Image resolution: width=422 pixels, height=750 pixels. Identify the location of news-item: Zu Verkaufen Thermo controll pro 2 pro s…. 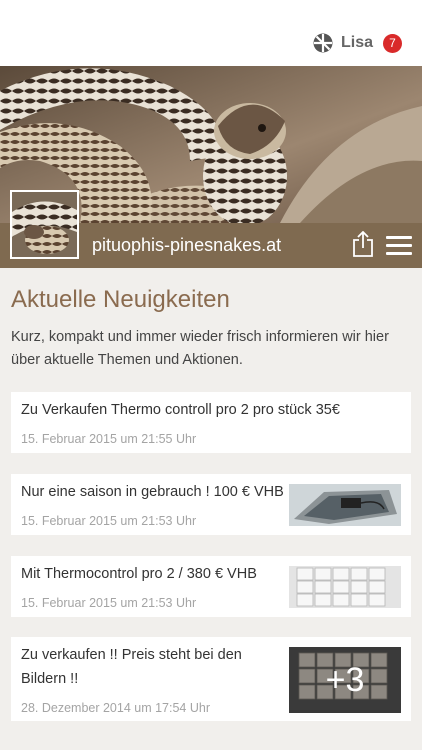
(211, 422).